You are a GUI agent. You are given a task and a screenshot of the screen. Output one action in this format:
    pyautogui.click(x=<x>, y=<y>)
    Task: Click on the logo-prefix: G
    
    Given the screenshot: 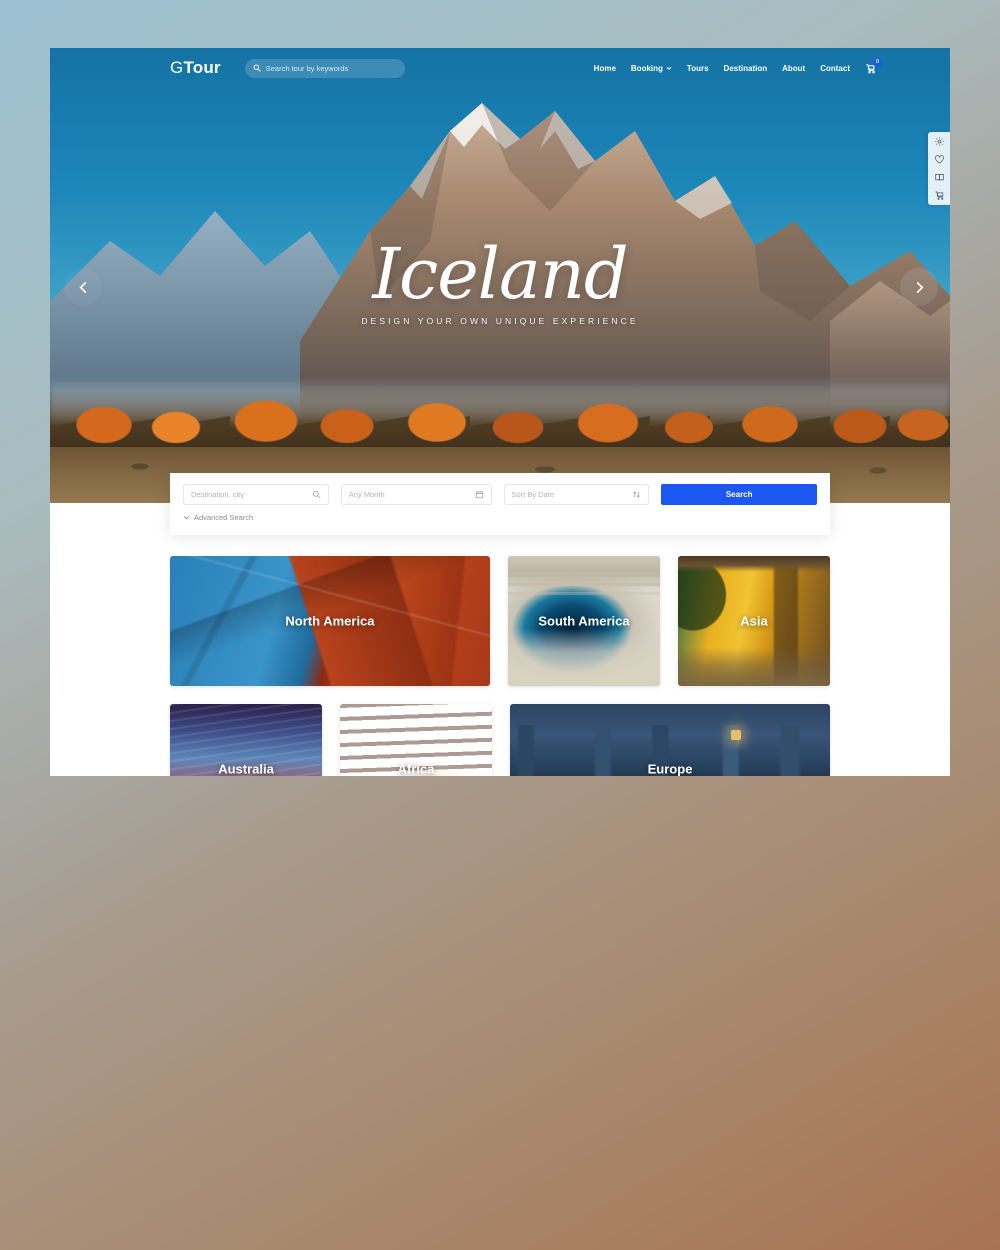 What is the action you would take?
    pyautogui.click(x=177, y=67)
    